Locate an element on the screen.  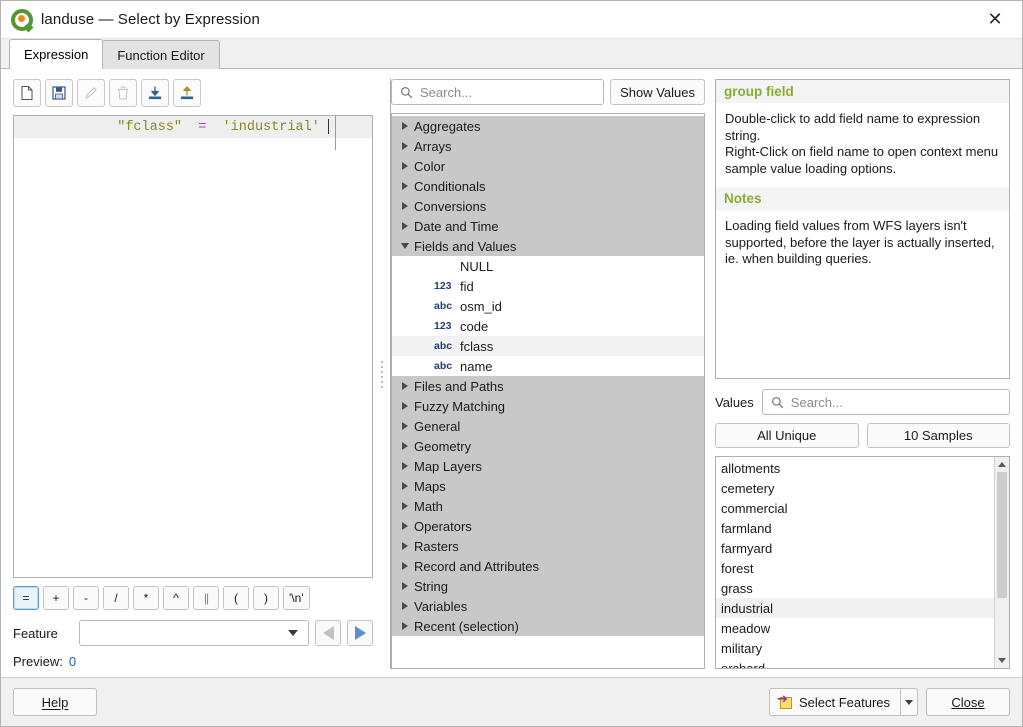
tree-group-color: Color is located at coordinates (548, 166).